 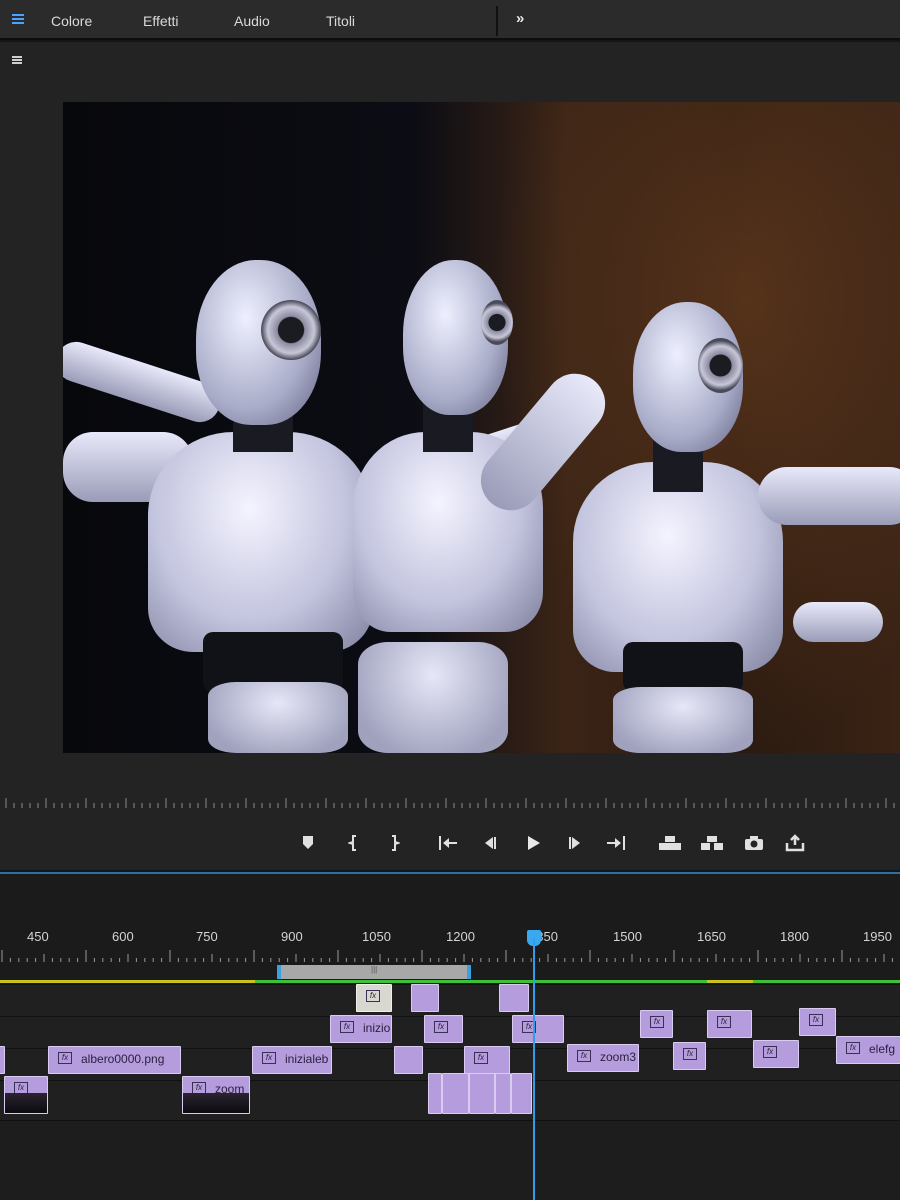 I want to click on play-icon, so click(x=533, y=844).